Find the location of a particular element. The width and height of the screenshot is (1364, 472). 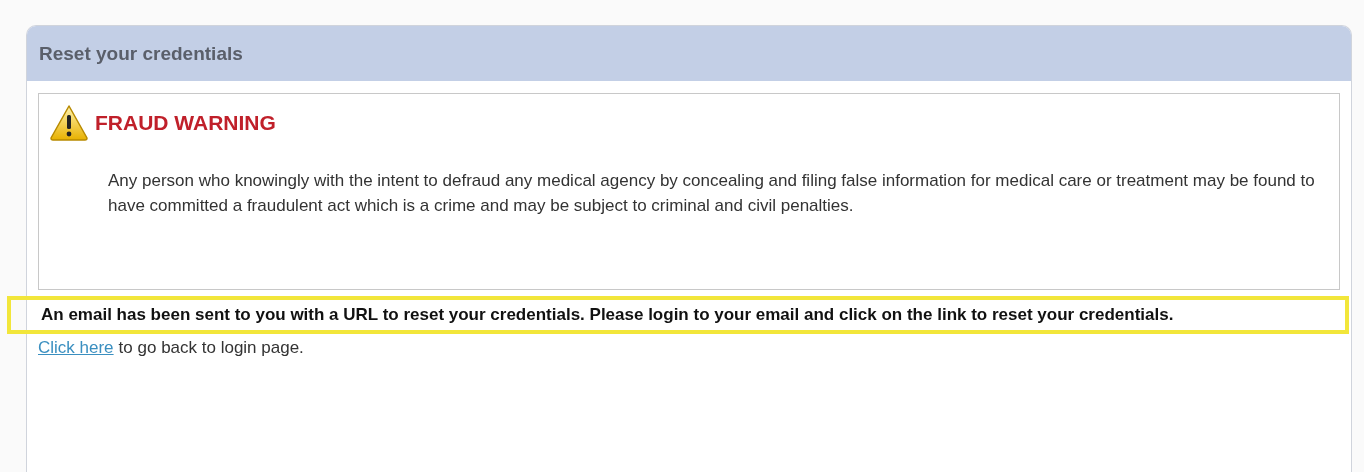

warning-text: Any person who knowingly with the intent to defraud any medical agency by concealing and filing false information for medical care or treatment may be found to have committed a fraudulent act which is a crime and may be subject to criminal and civil penalties. is located at coordinates (712, 193).